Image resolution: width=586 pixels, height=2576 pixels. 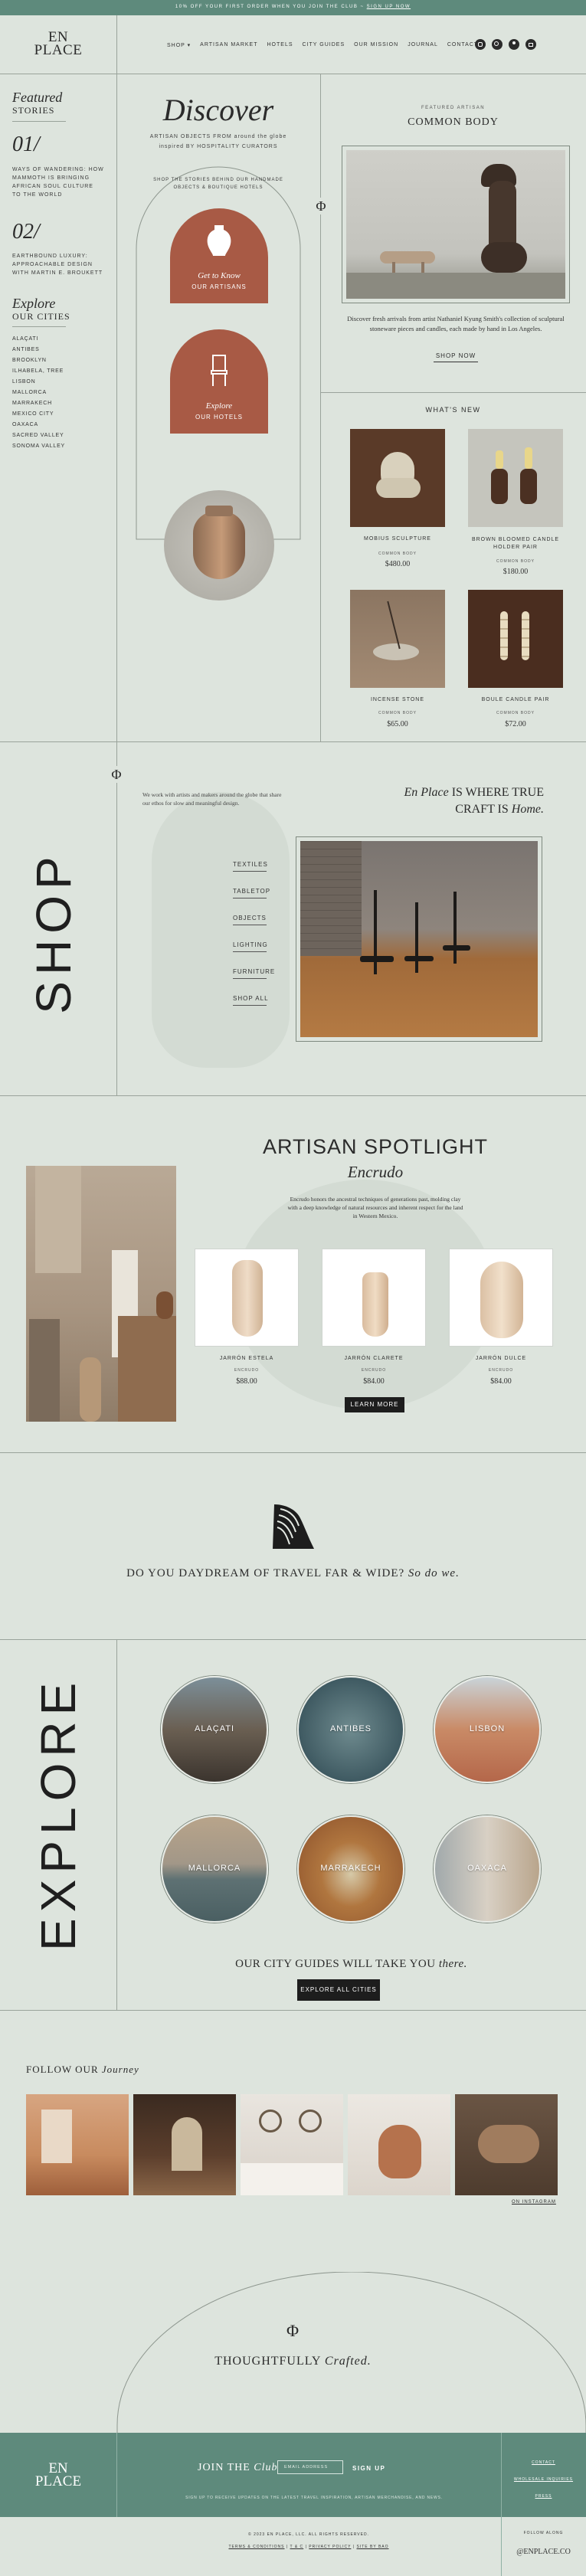 What do you see at coordinates (398, 478) in the screenshot?
I see `product-image-mobius` at bounding box center [398, 478].